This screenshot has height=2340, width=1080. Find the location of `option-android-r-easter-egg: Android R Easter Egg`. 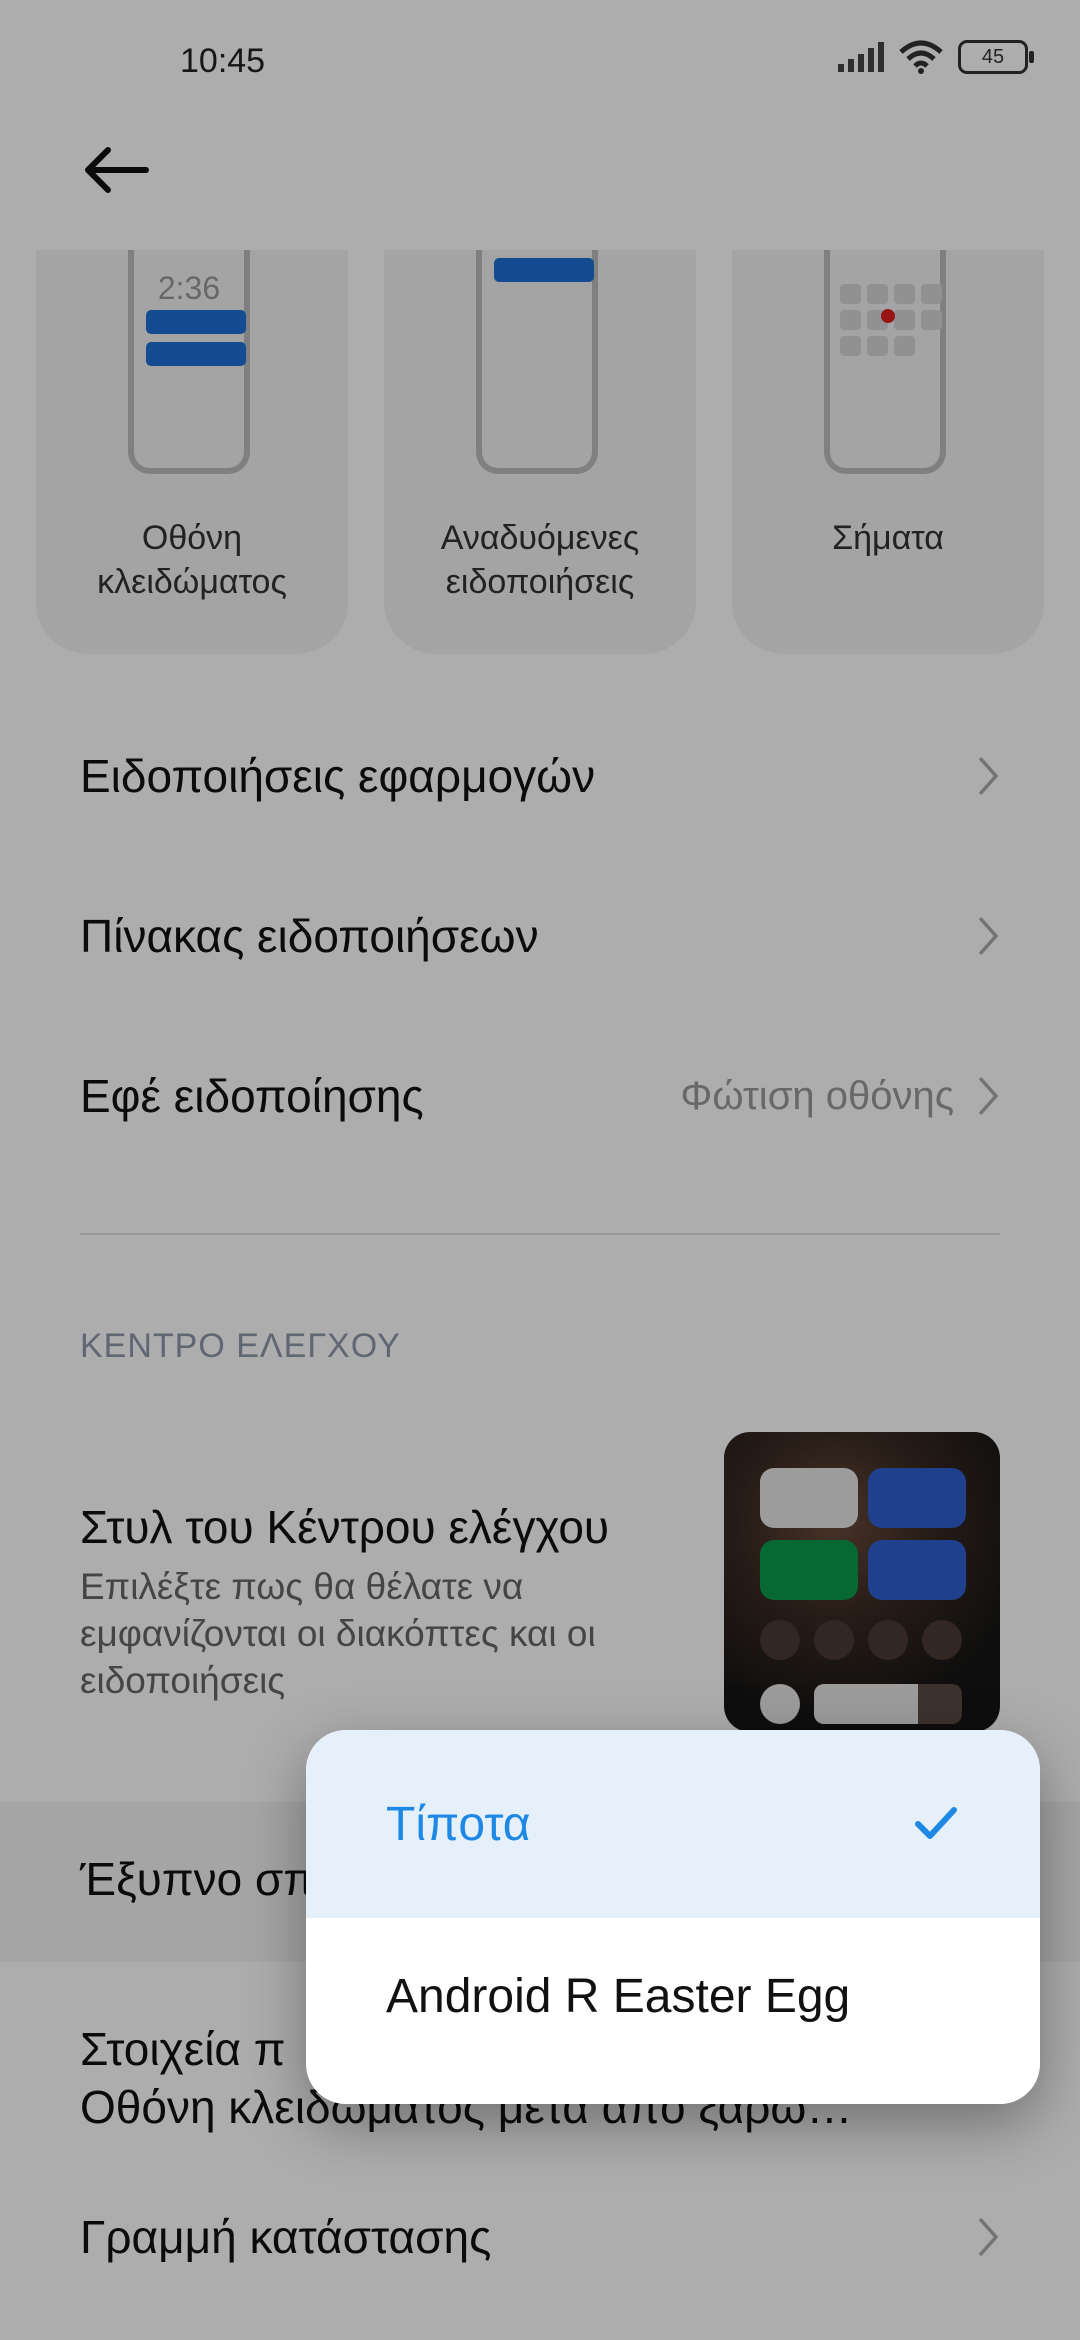

option-android-r-easter-egg: Android R Easter Egg is located at coordinates (673, 1996).